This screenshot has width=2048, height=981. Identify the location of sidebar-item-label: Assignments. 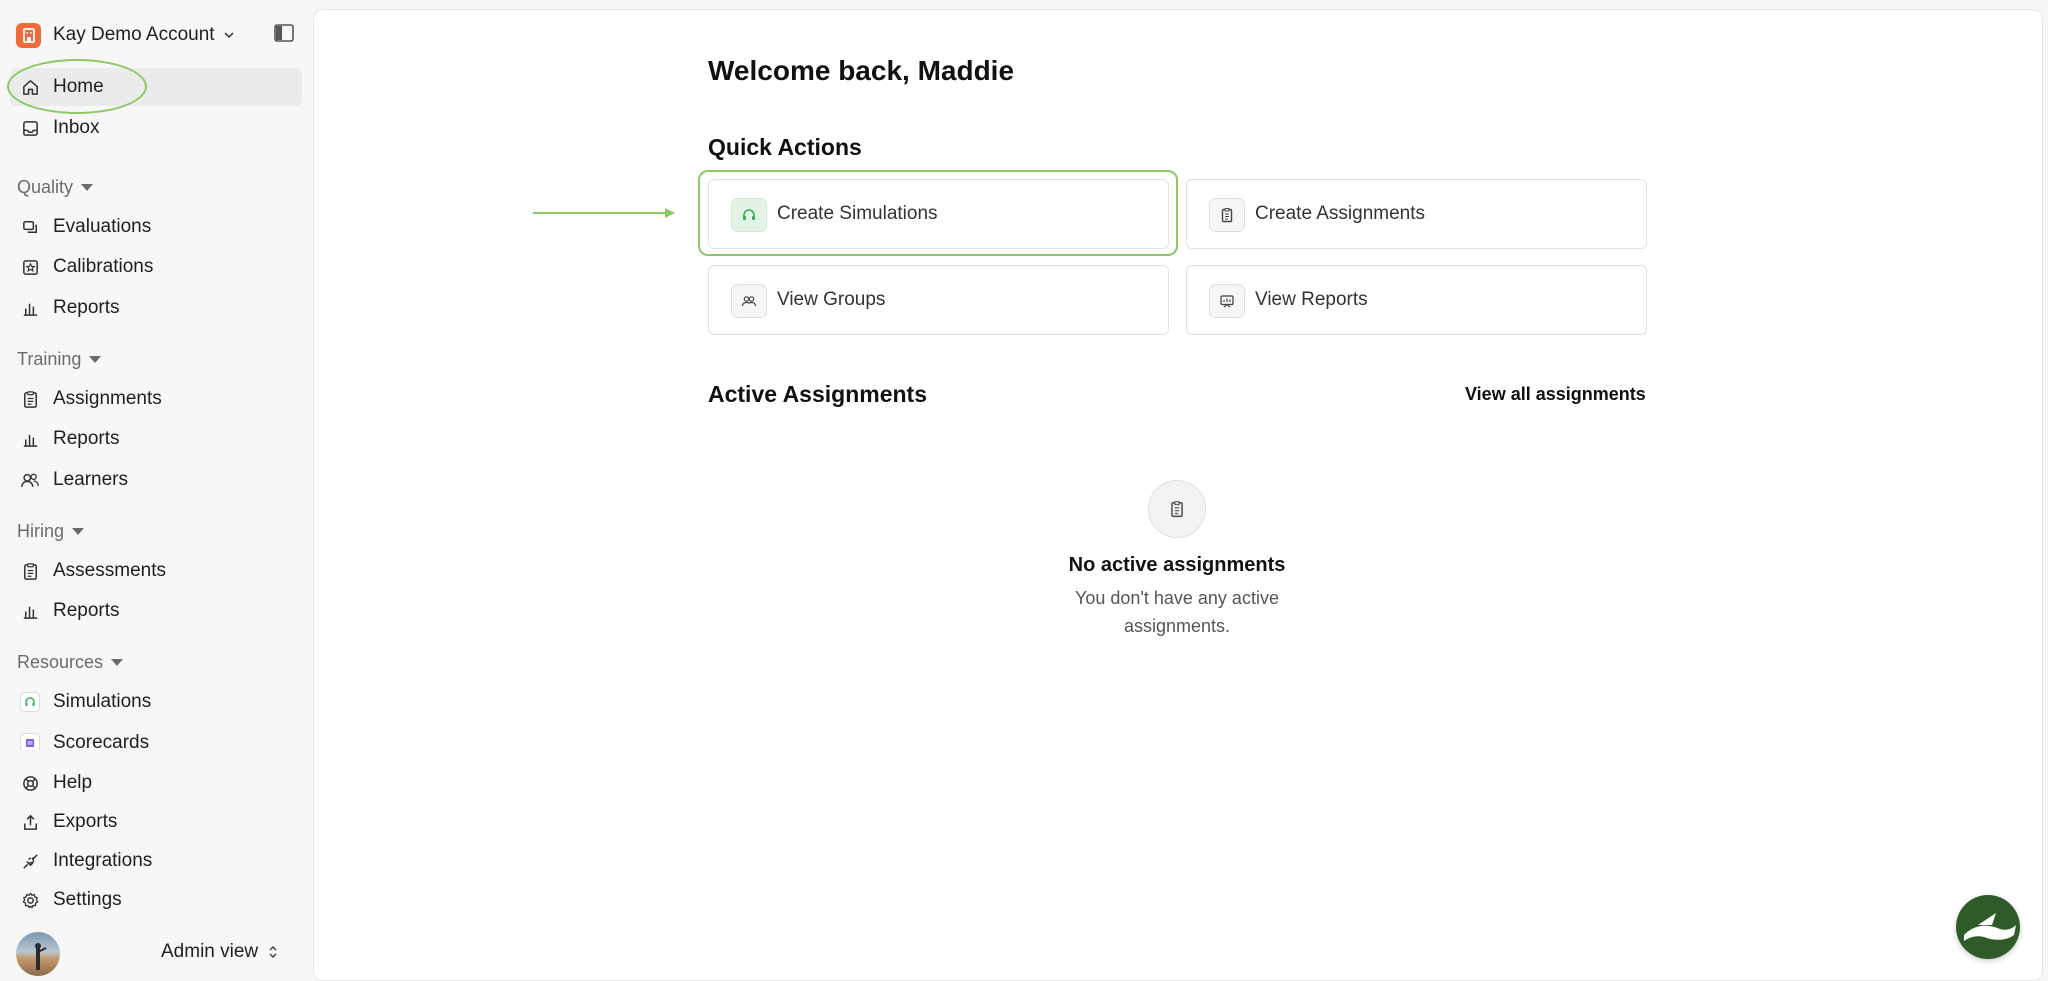
(107, 398).